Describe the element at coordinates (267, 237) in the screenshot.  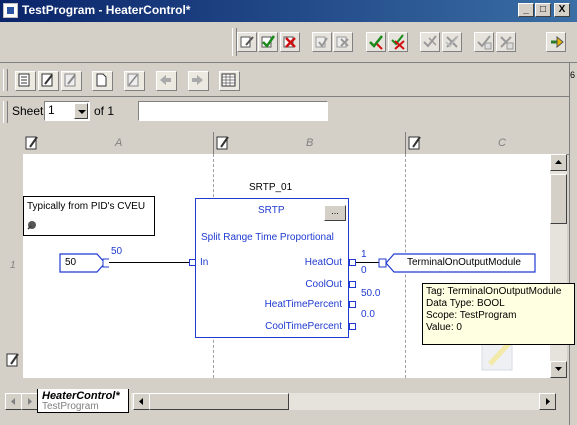
I see `block-description: Split Range Time Proportional` at that location.